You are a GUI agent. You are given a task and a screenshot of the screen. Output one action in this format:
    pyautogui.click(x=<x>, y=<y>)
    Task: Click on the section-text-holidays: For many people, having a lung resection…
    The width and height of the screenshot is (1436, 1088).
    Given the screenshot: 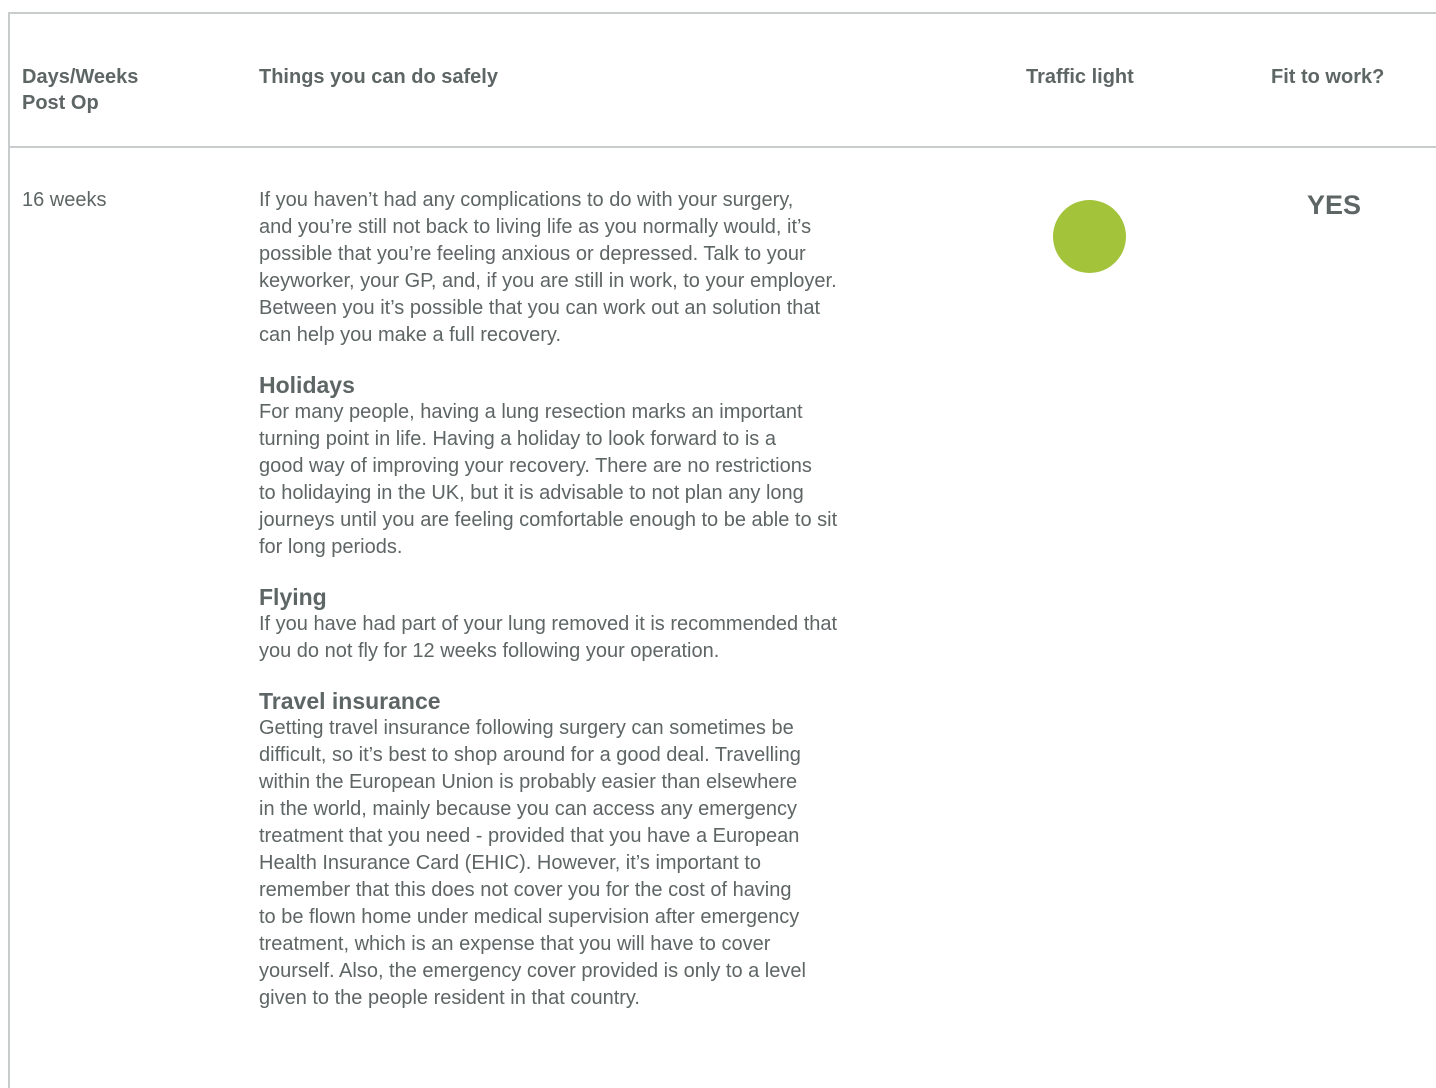 What is the action you would take?
    pyautogui.click(x=548, y=479)
    